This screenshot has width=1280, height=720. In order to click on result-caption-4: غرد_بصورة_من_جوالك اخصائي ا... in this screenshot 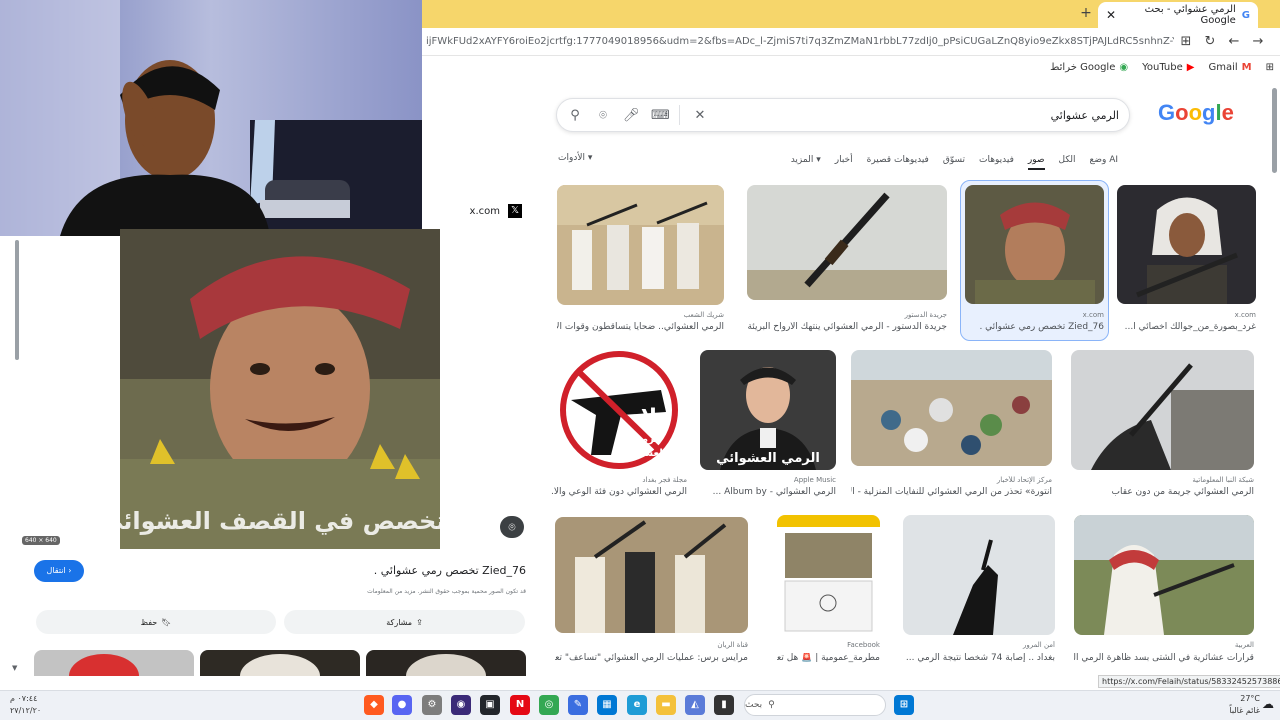, I will do `click(1186, 327)`.